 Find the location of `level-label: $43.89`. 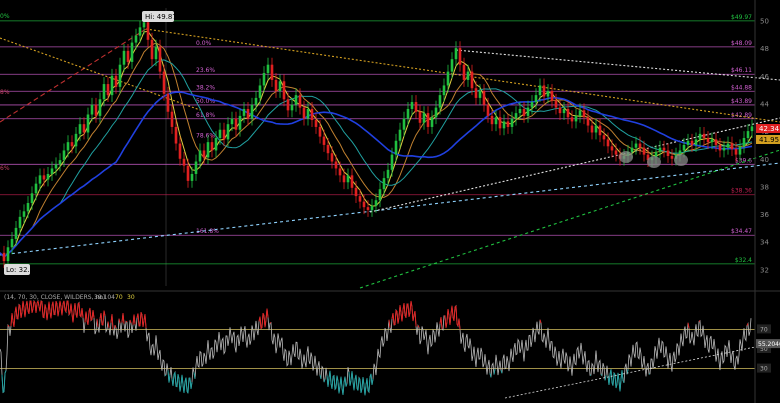

level-label: $43.89 is located at coordinates (741, 101).